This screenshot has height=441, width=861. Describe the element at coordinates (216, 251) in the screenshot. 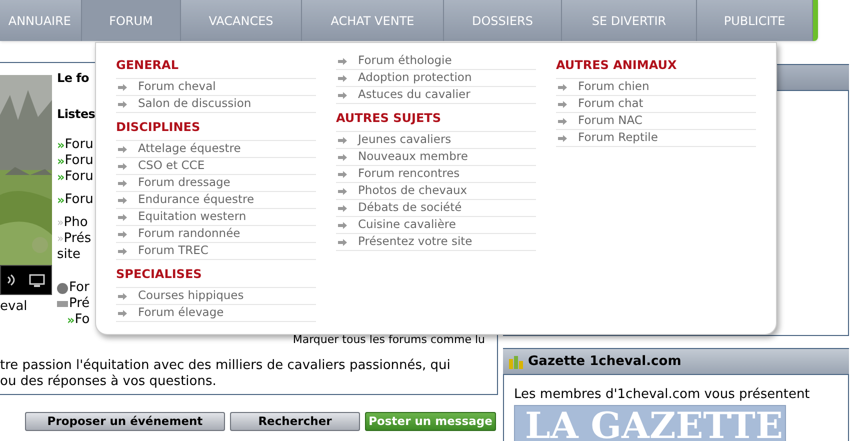

I see `menu-item: Forum TREC` at that location.